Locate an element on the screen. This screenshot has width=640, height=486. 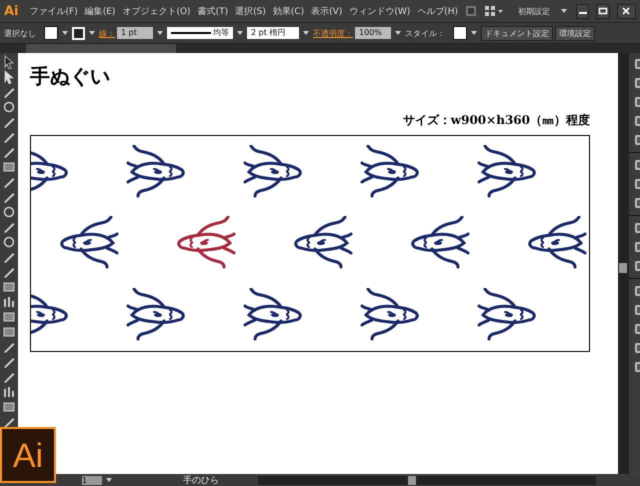
menu-item: ファイル(F) is located at coordinates (54, 11).